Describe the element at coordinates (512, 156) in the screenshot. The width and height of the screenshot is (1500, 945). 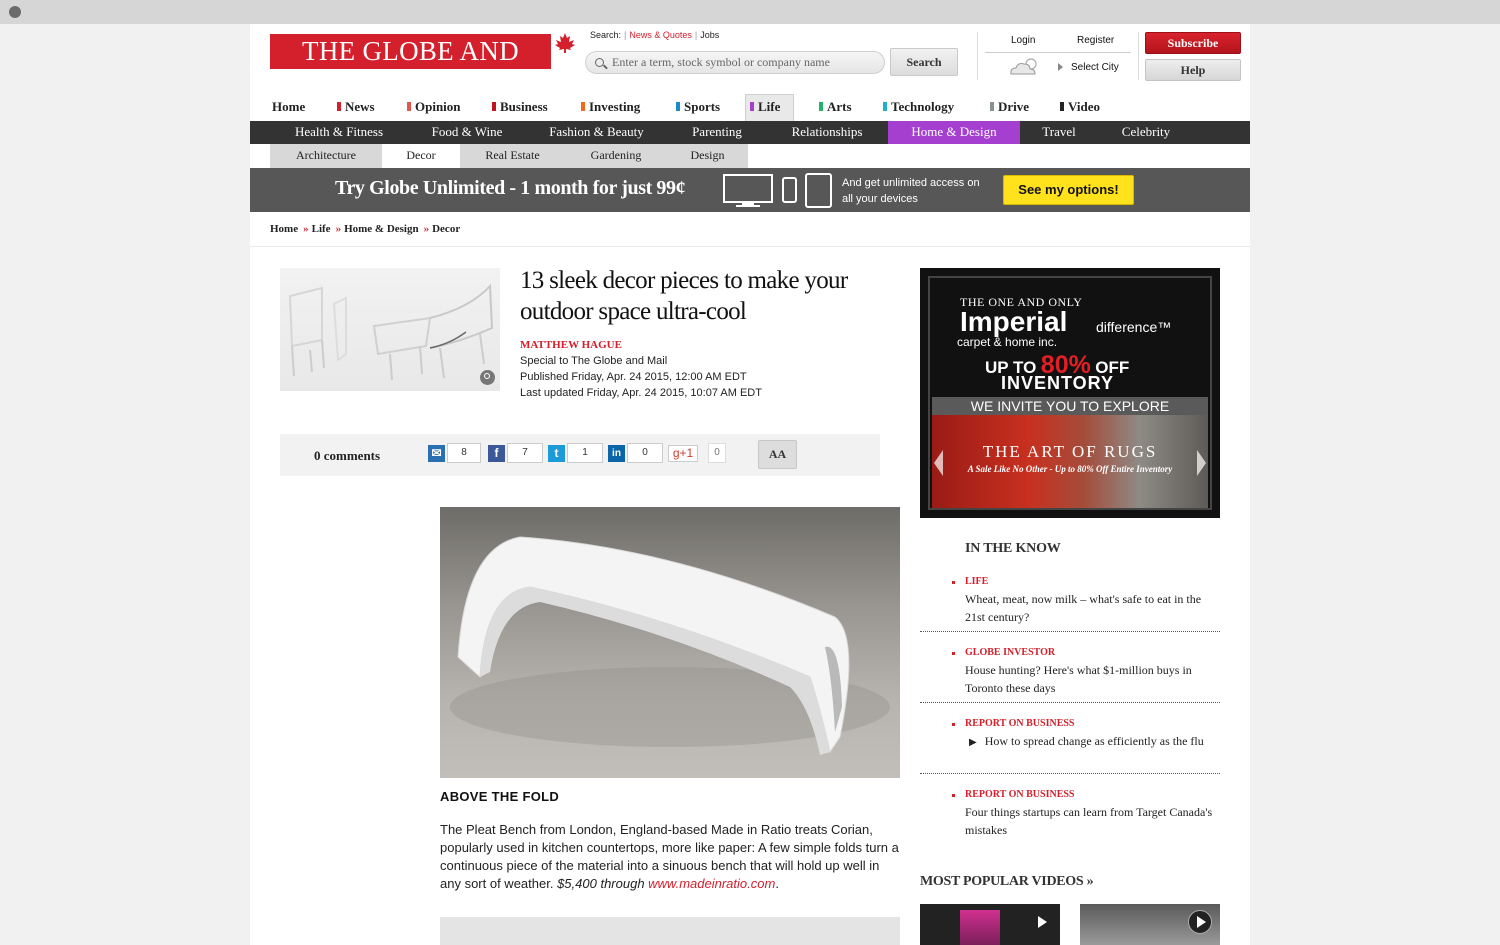
I see `subnav-real-estate: Real Estate` at that location.